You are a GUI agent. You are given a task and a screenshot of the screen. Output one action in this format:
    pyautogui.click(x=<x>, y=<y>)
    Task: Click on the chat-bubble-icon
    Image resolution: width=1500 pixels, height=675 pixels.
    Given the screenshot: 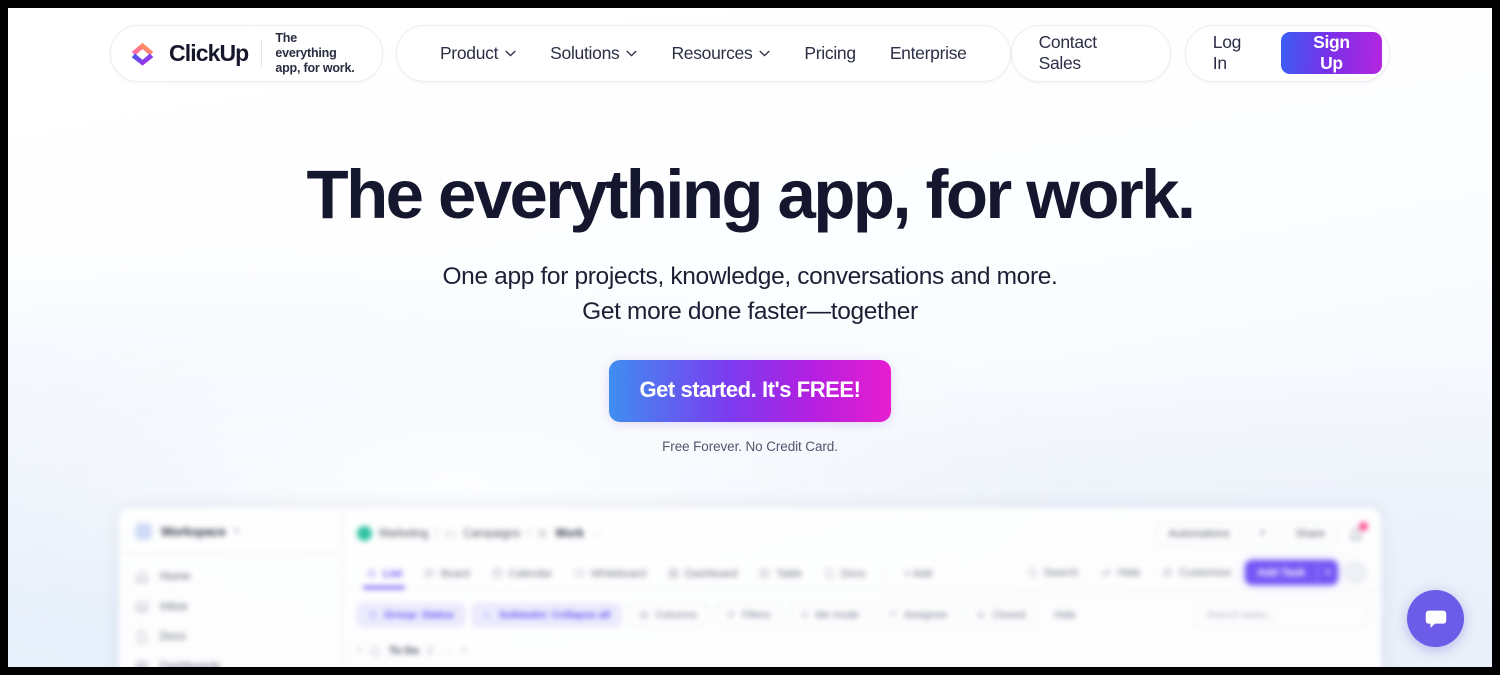 What is the action you would take?
    pyautogui.click(x=1435, y=619)
    